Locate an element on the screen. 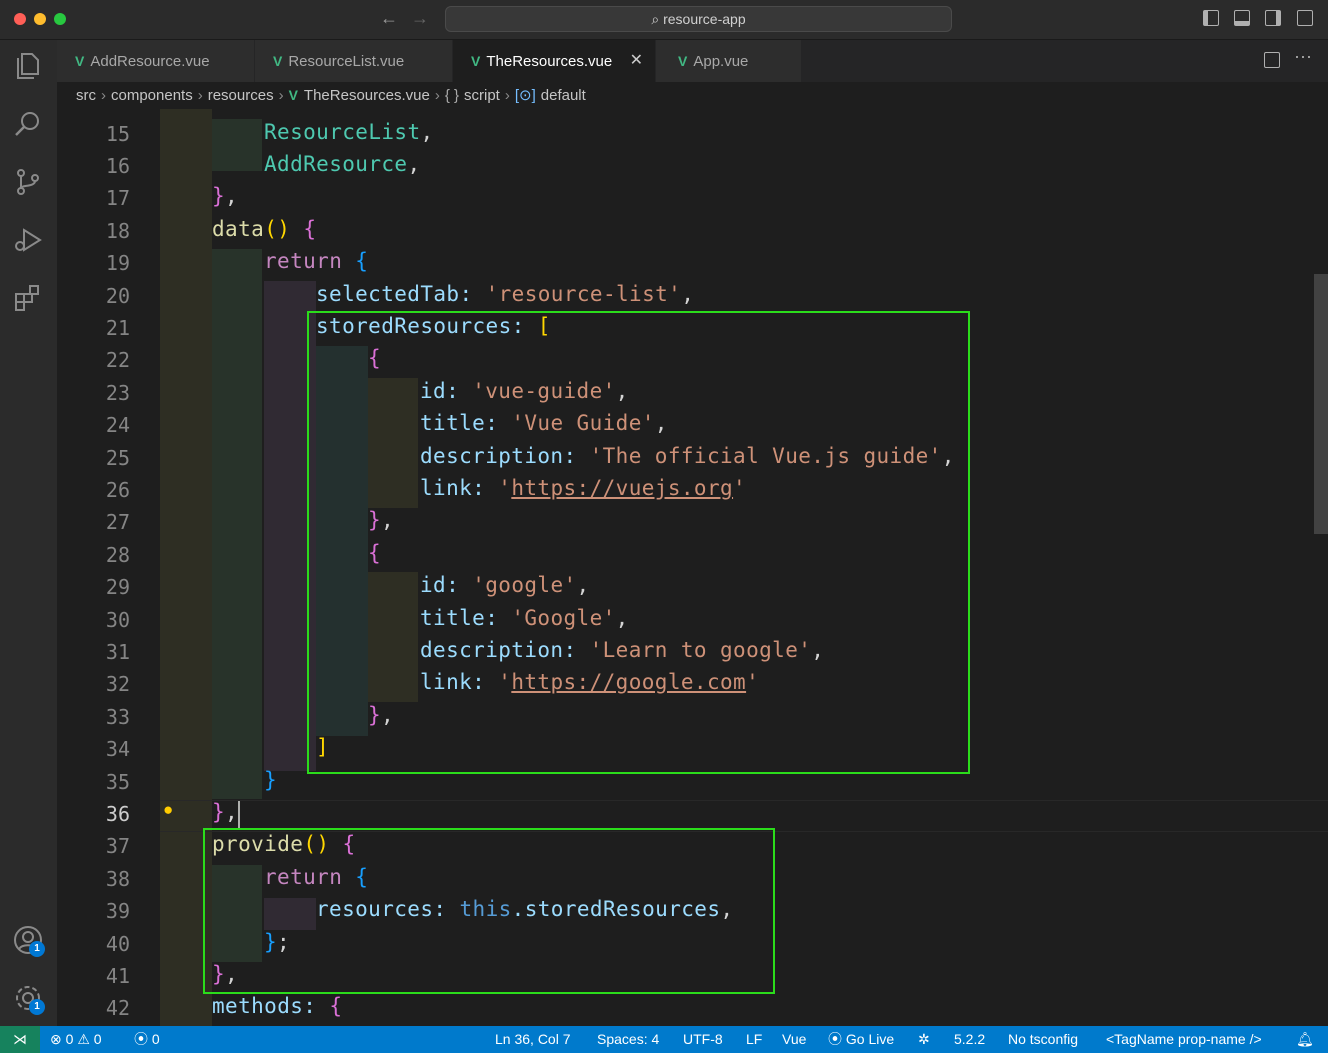 This screenshot has width=1328, height=1053. tag-name-casing: <TagName prop-name /> is located at coordinates (1184, 1039).